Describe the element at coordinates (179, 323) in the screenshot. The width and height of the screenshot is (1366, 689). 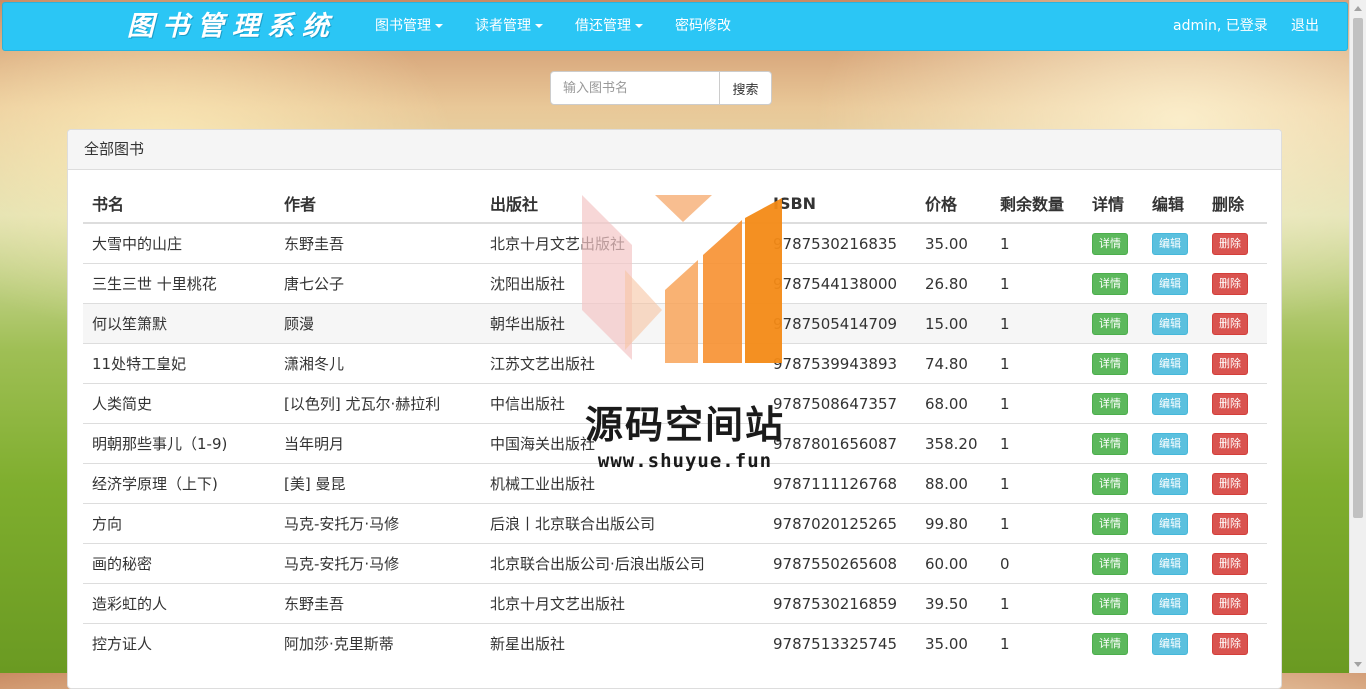
I see `book-title-cell: 何以笙箫默` at that location.